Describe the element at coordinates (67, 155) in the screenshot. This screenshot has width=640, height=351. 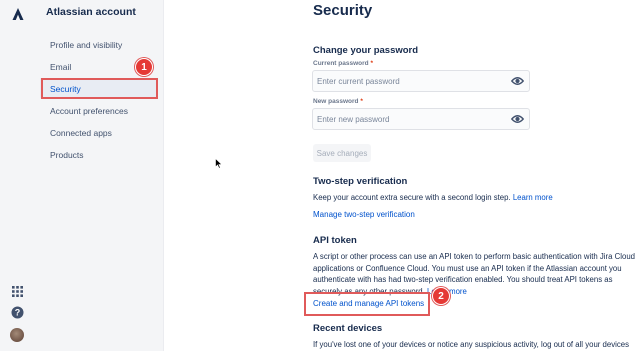
I see `sidebar-item-products: Products` at that location.